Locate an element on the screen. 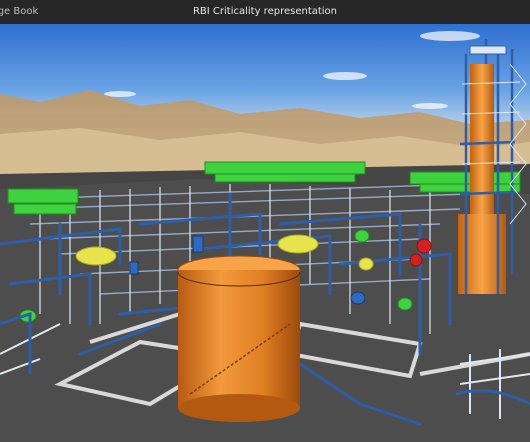 The image size is (530, 442). title-bar: Page Book RBI Criticality representation is located at coordinates (265, 12).